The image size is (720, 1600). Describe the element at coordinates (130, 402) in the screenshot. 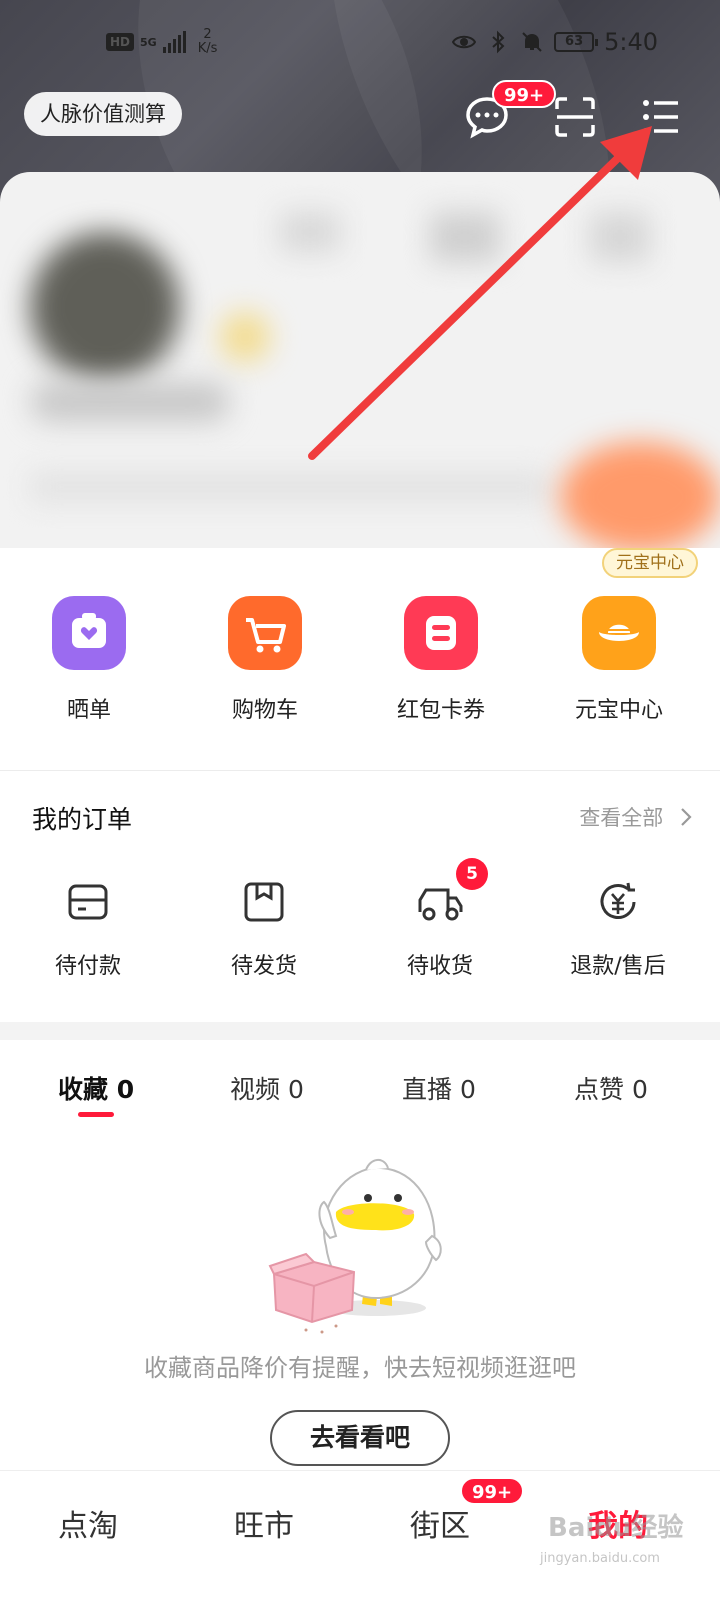

I see `blurred-tag` at that location.